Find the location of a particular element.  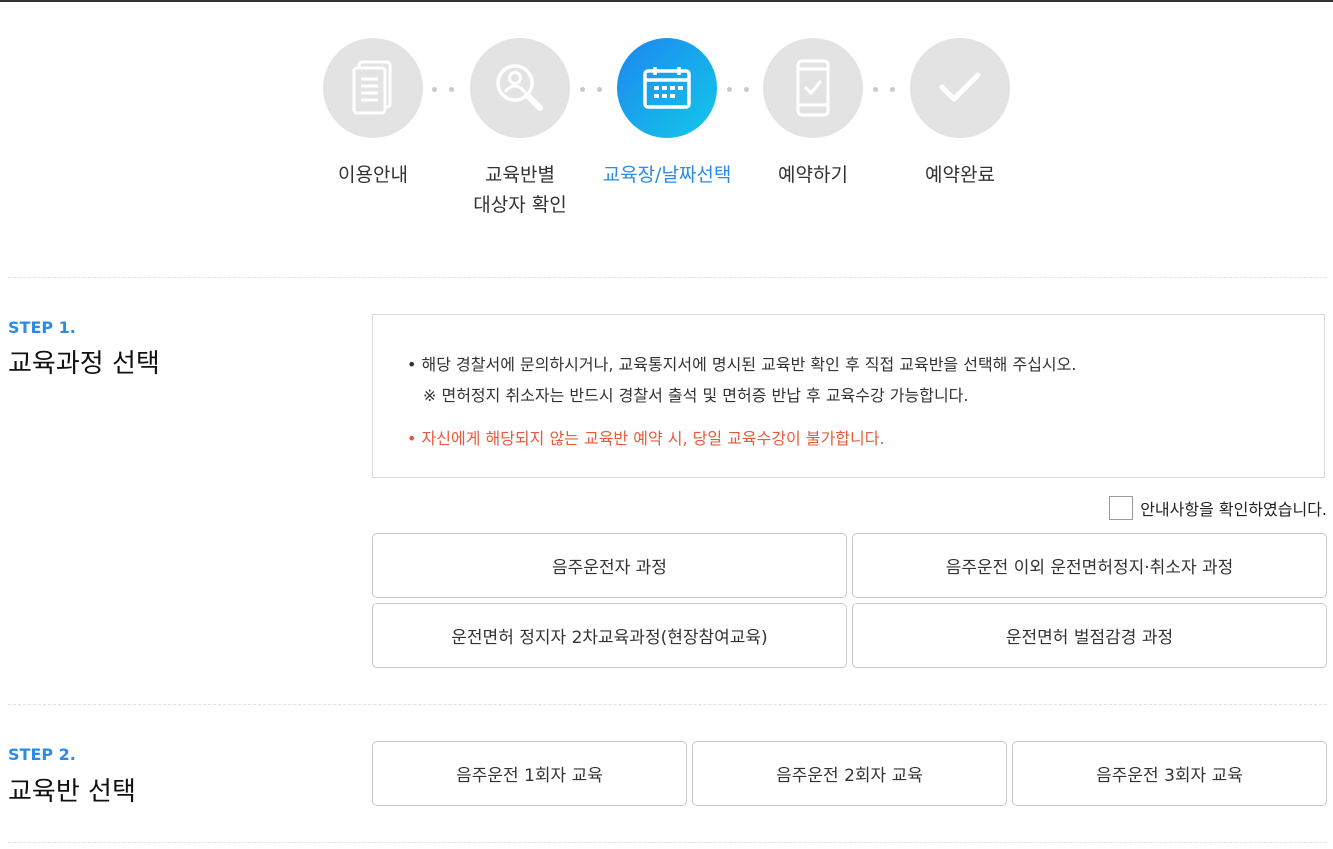

document-icon is located at coordinates (372, 87).